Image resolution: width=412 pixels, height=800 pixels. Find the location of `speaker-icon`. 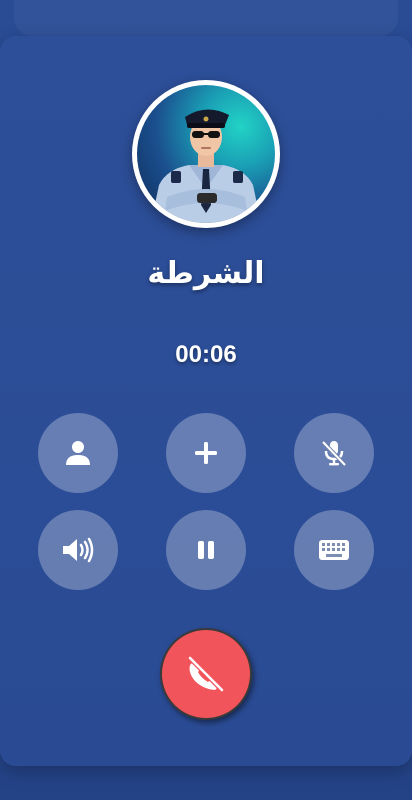

speaker-icon is located at coordinates (78, 550).